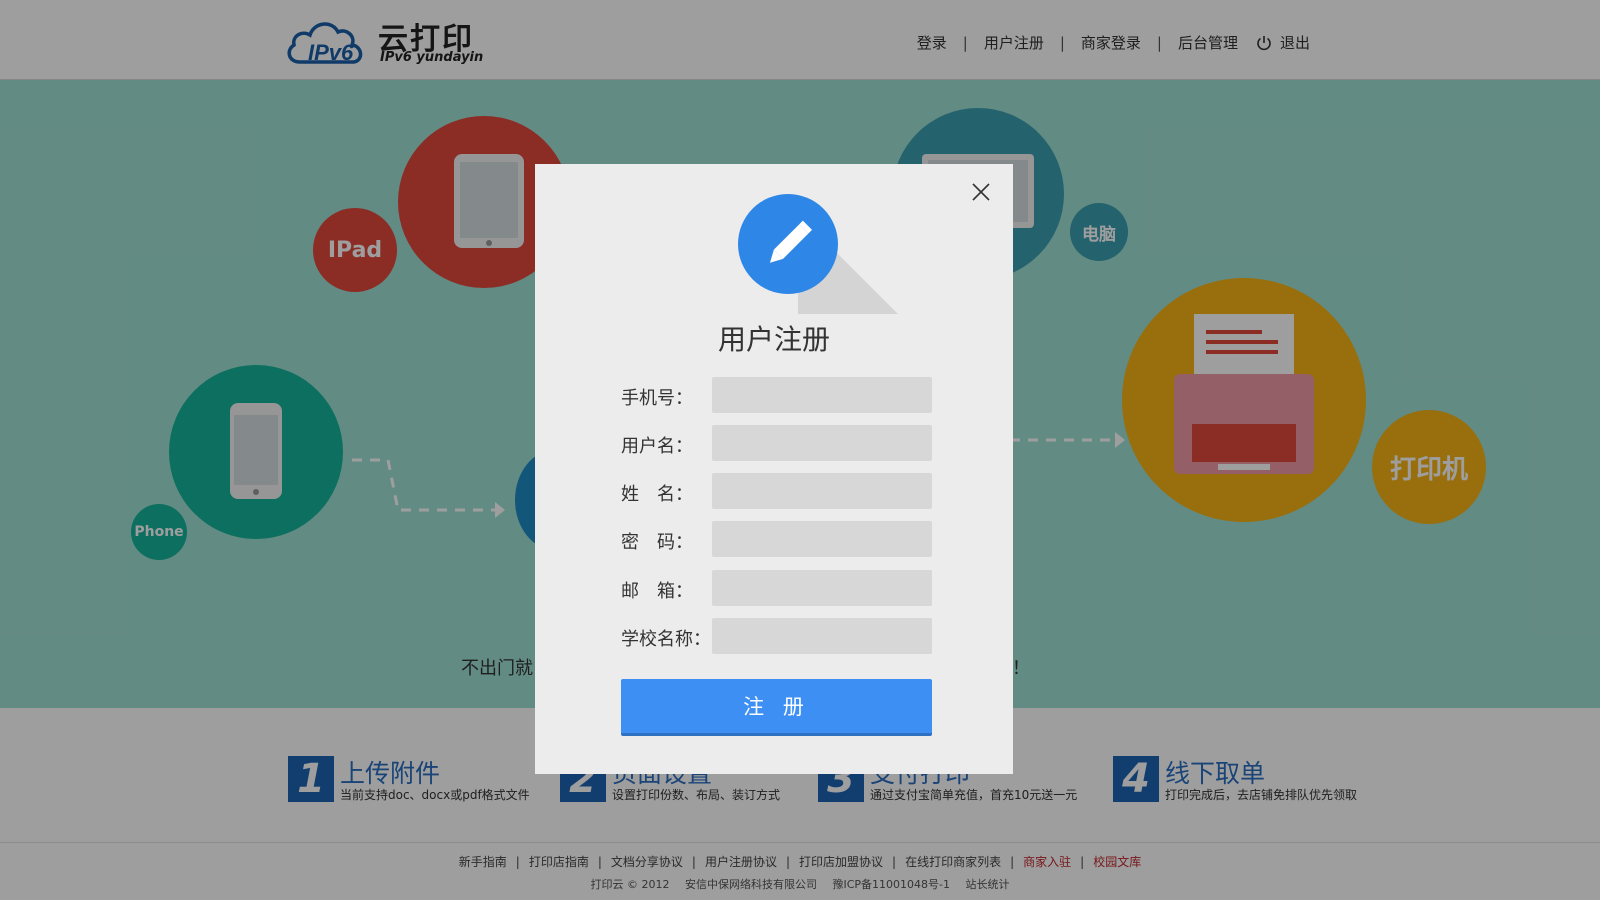 The height and width of the screenshot is (900, 1600). Describe the element at coordinates (822, 491) in the screenshot. I see `realname-input` at that location.